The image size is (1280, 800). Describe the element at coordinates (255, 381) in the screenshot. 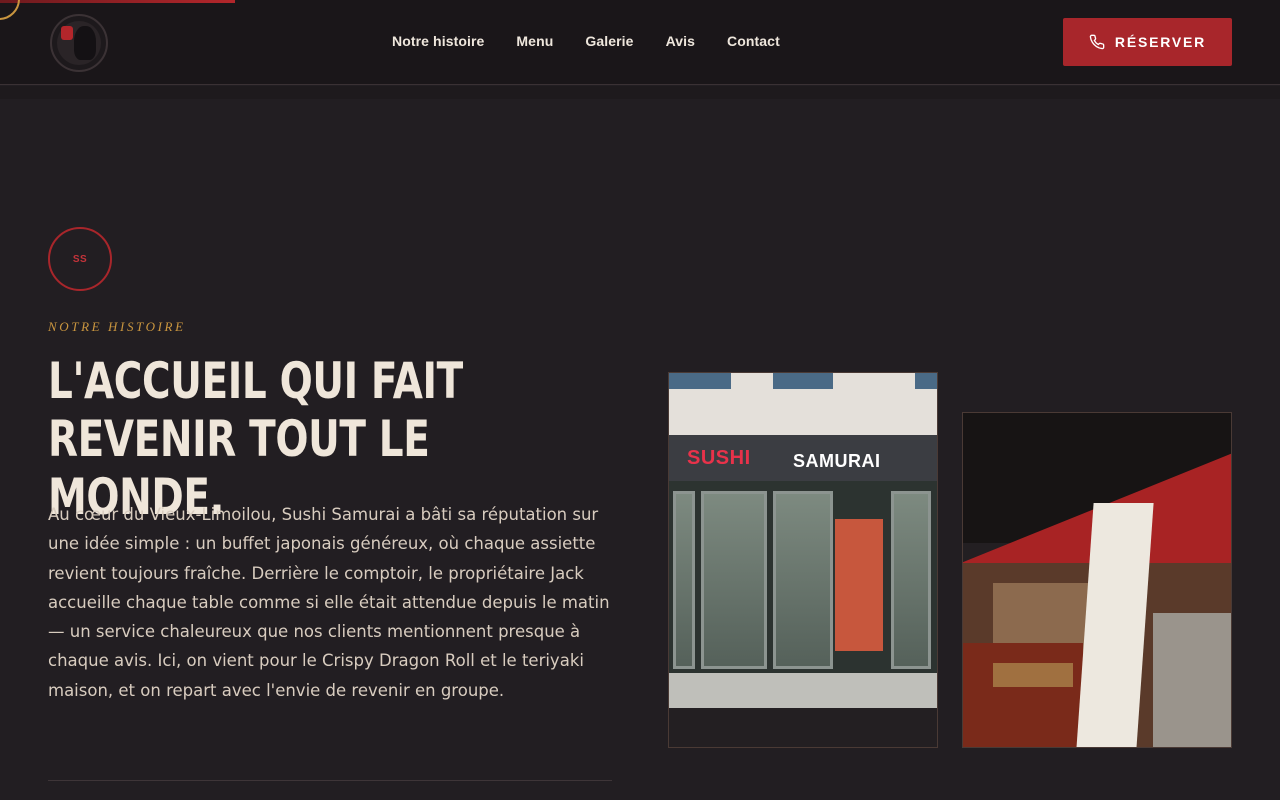

I see `headline-line-1: L'ACCUEIL QUI FAIT` at that location.